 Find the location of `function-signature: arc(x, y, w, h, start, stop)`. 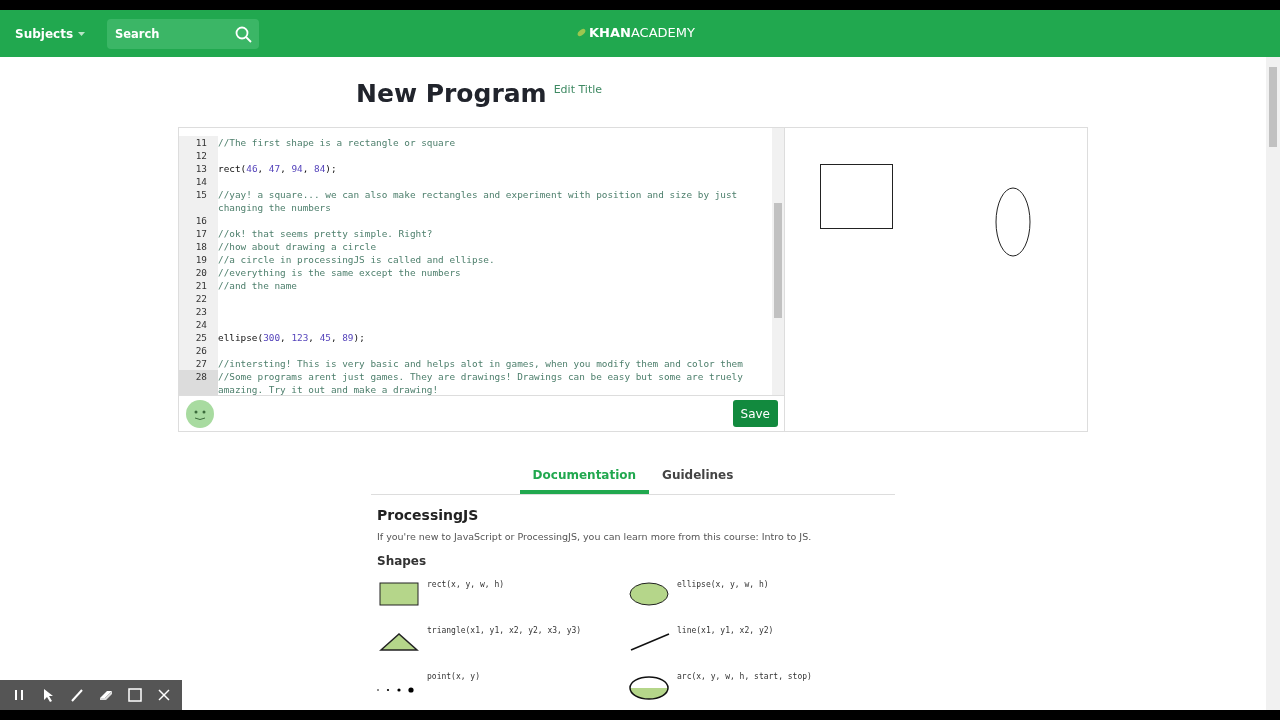

function-signature: arc(x, y, w, h, start, stop) is located at coordinates (744, 676).